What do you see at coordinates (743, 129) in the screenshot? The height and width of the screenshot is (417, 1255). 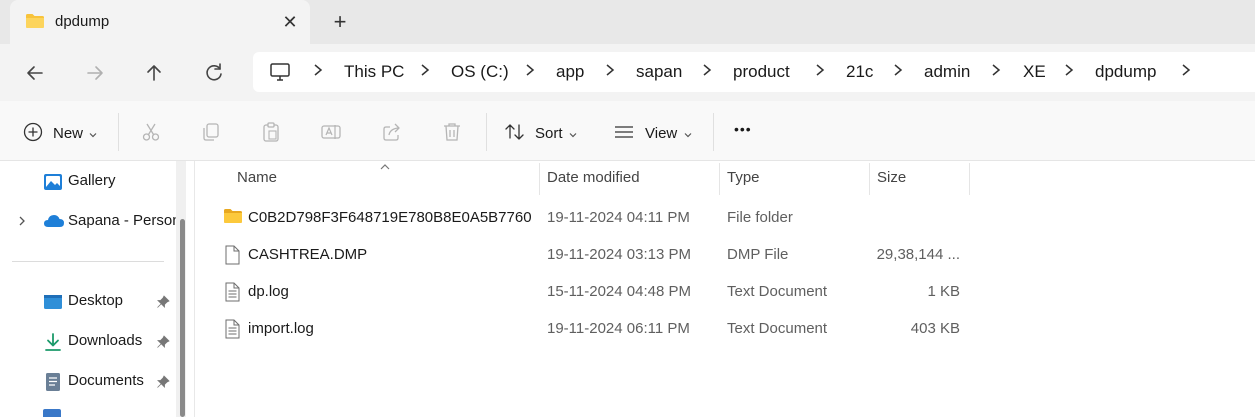 I see `more-options-button: •••` at bounding box center [743, 129].